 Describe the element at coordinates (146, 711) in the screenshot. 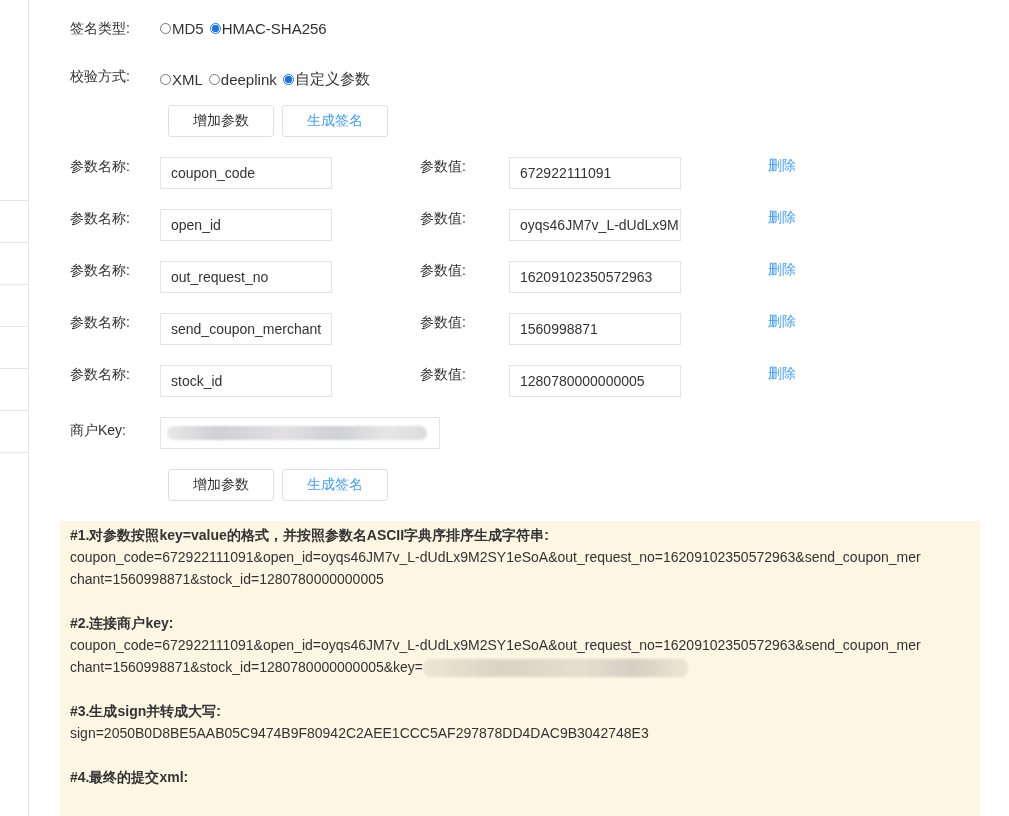

I see `step-heading: #3.生成sign并转成大写:` at that location.